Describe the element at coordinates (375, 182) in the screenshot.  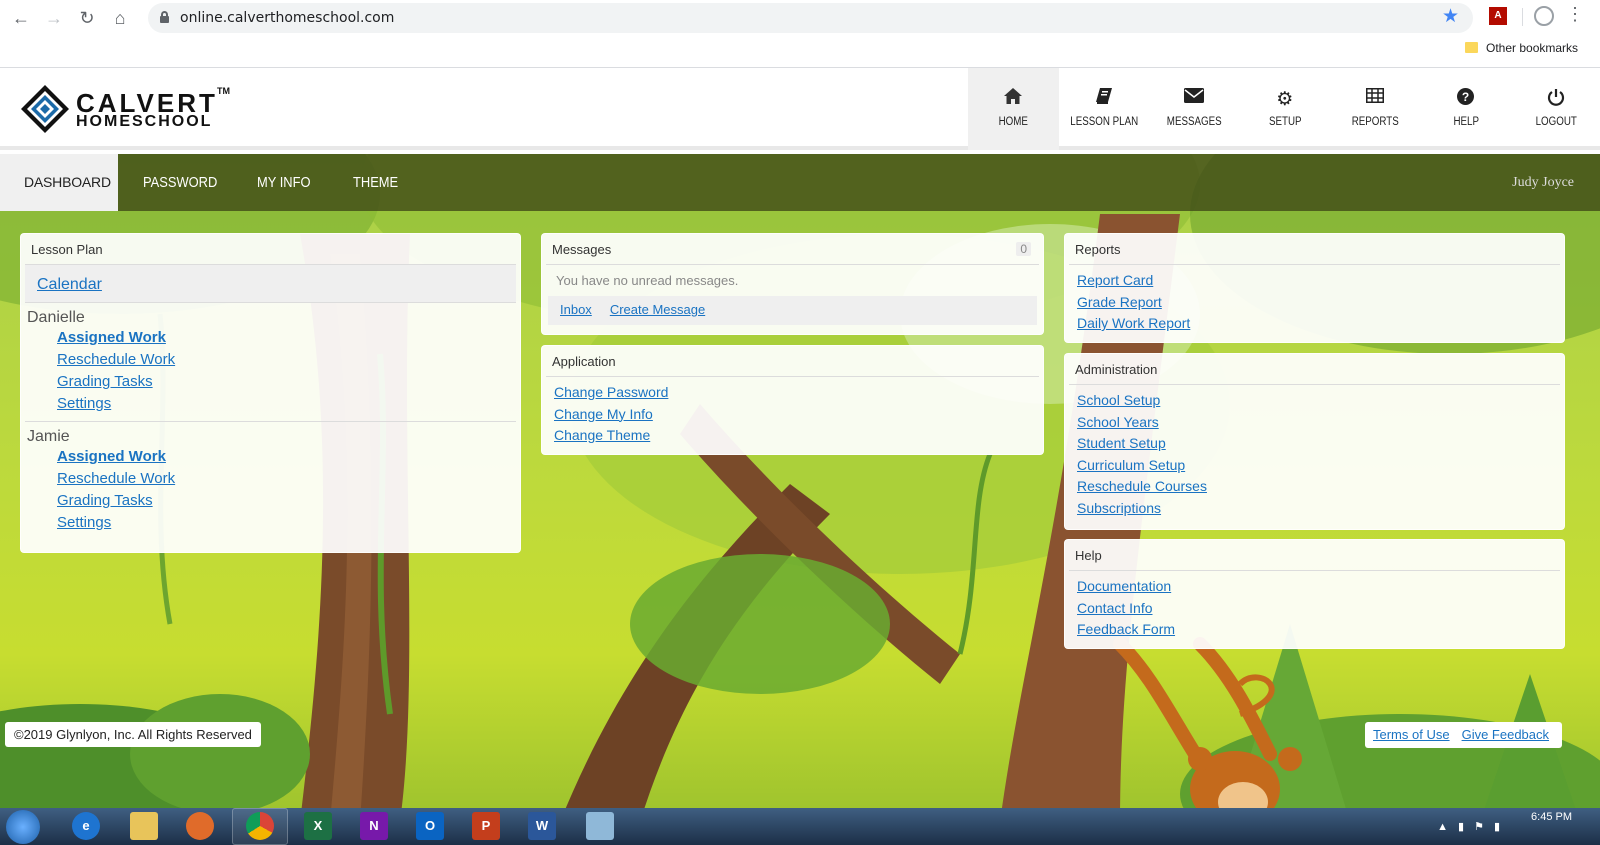
I see `tab-theme: THEME` at that location.